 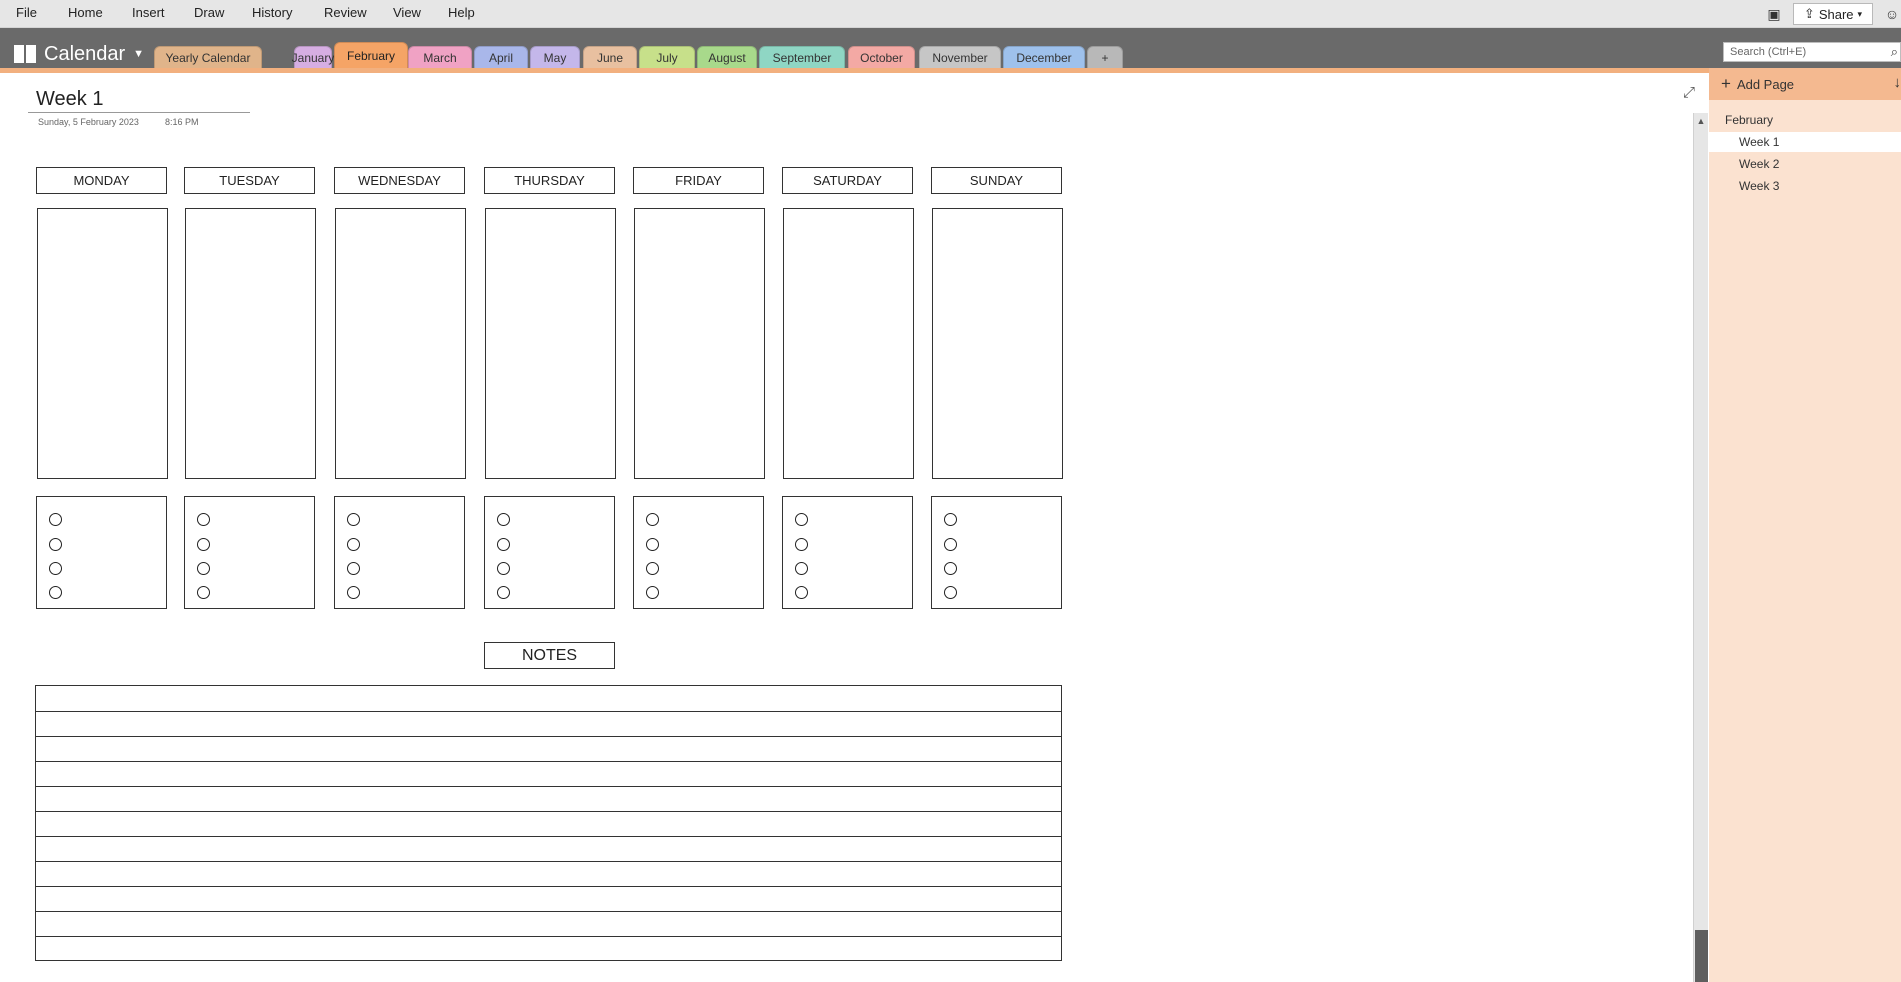 I want to click on page-list-item: Week 3, so click(x=1805, y=186).